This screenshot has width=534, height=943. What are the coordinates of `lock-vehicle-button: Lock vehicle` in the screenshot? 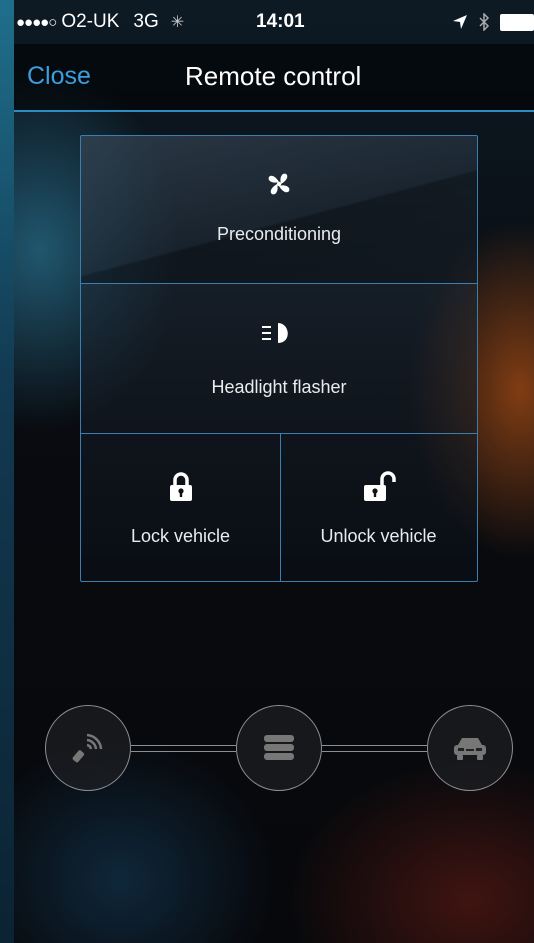 It's located at (181, 507).